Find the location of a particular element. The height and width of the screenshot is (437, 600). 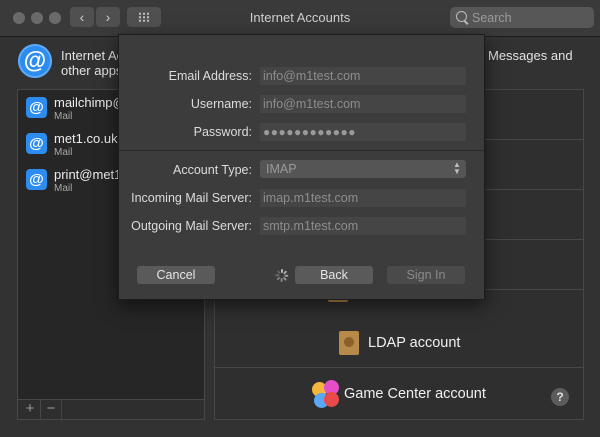

header-description-line2: other apps is located at coordinates (92, 70).